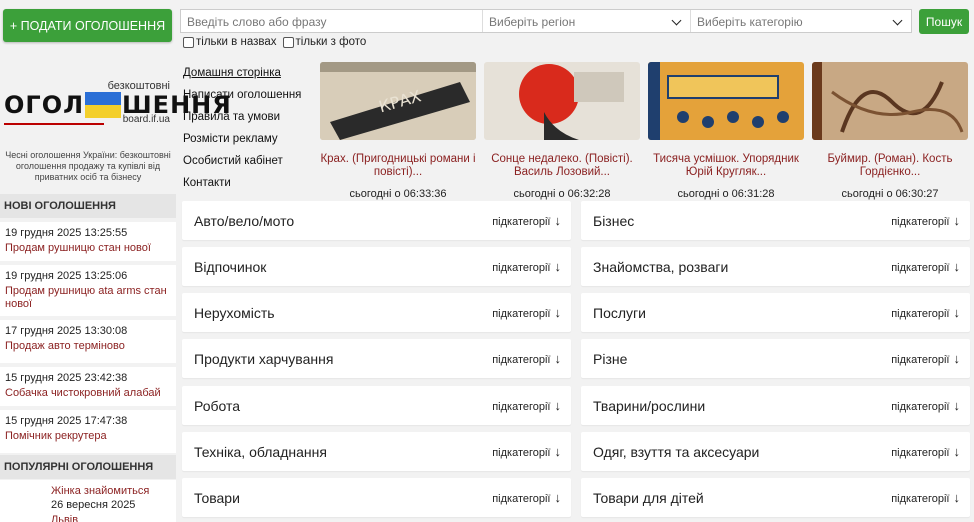 The width and height of the screenshot is (974, 522). Describe the element at coordinates (376, 312) in the screenshot. I see `category-item: Нерухомість підкатегорії ↓` at that location.